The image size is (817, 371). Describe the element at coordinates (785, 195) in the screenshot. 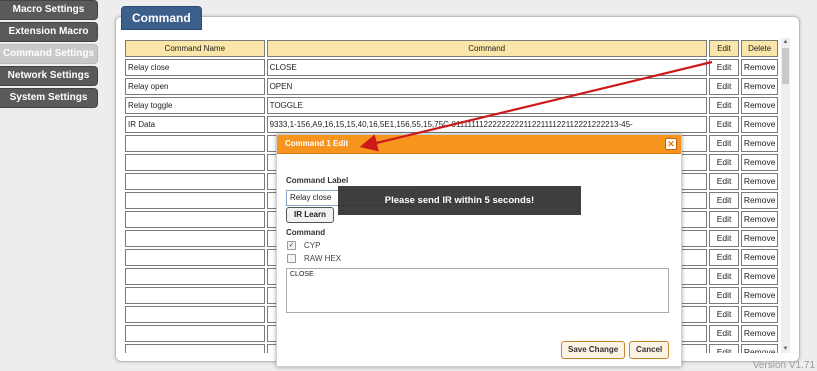

I see `table-scrollbar: ▲ ▼` at that location.